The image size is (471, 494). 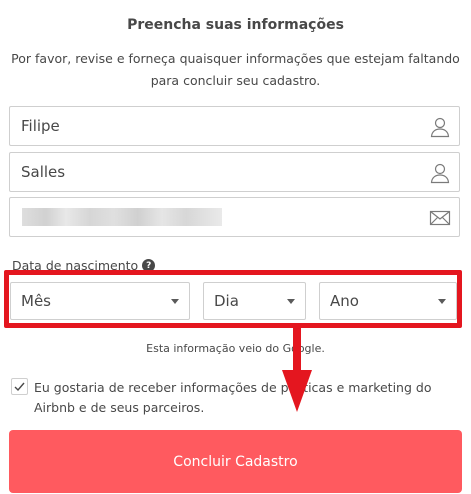 I want to click on month-value: Mês, so click(x=36, y=301).